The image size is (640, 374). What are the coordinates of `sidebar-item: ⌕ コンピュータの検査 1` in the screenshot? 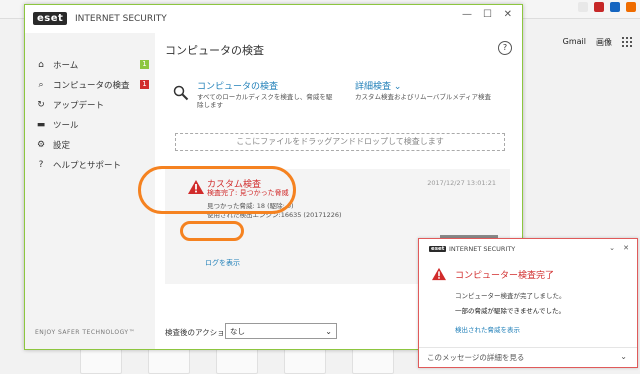 It's located at (93, 85).